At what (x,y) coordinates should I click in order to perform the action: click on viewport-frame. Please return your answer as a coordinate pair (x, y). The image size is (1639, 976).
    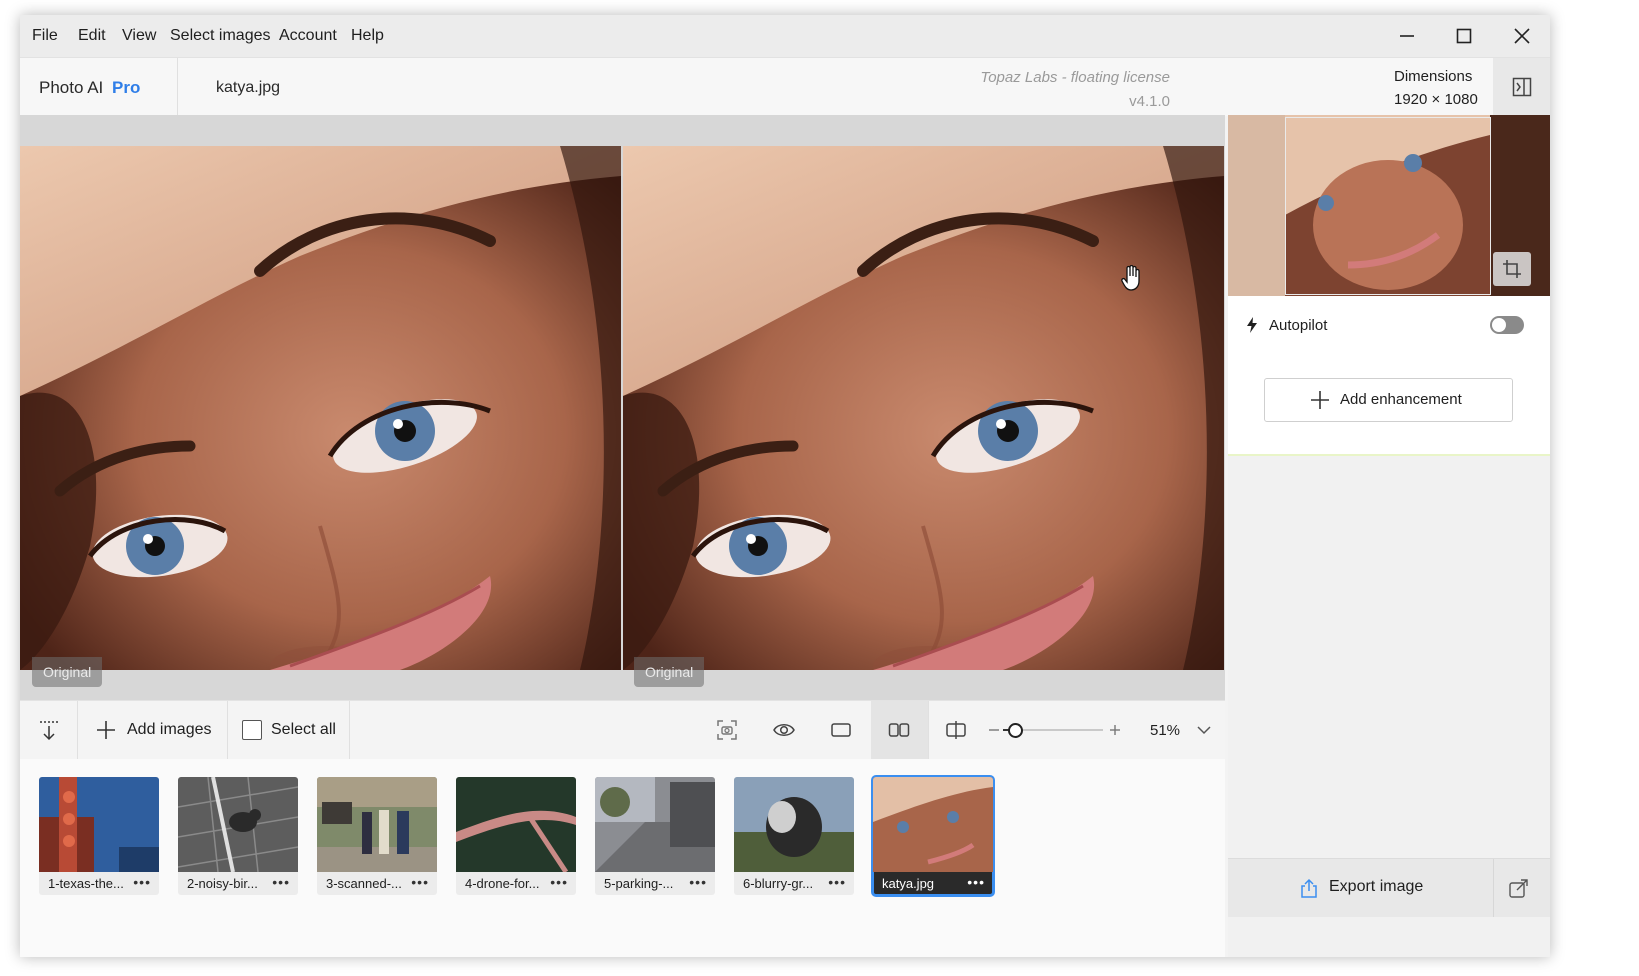
    Looking at the image, I should click on (1388, 206).